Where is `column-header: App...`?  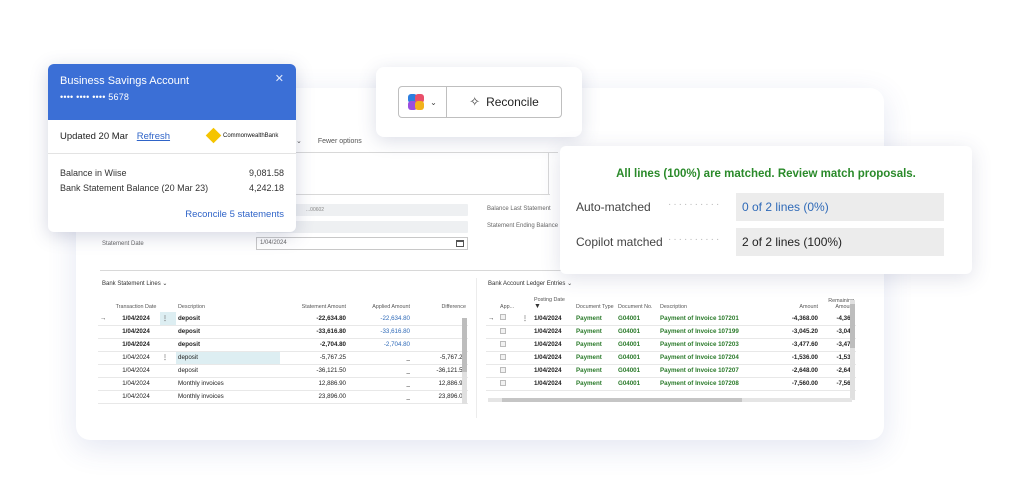
column-header: App... is located at coordinates (509, 301).